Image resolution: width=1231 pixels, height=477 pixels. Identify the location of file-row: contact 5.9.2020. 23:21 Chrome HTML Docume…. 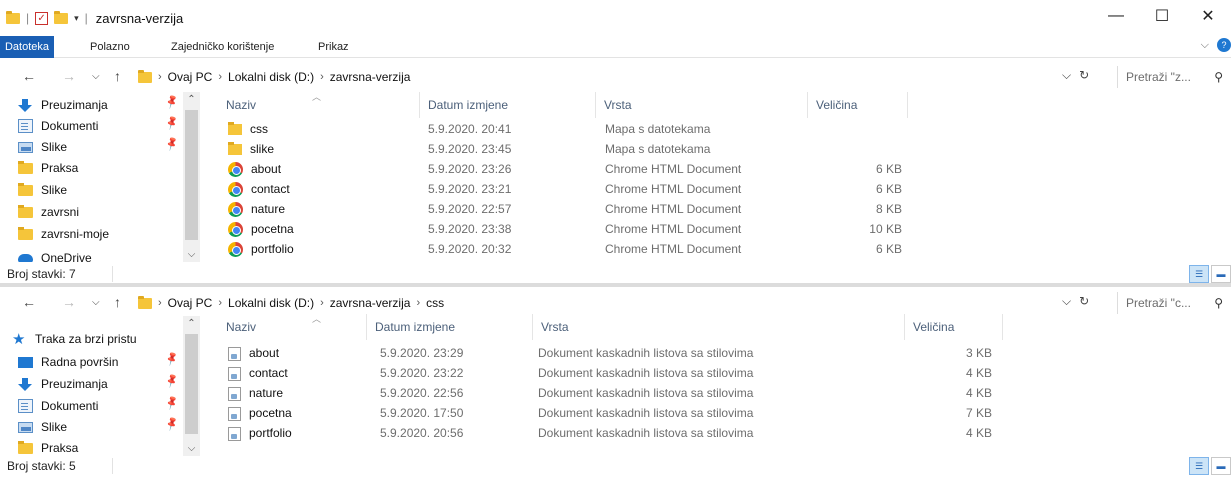
(570, 189).